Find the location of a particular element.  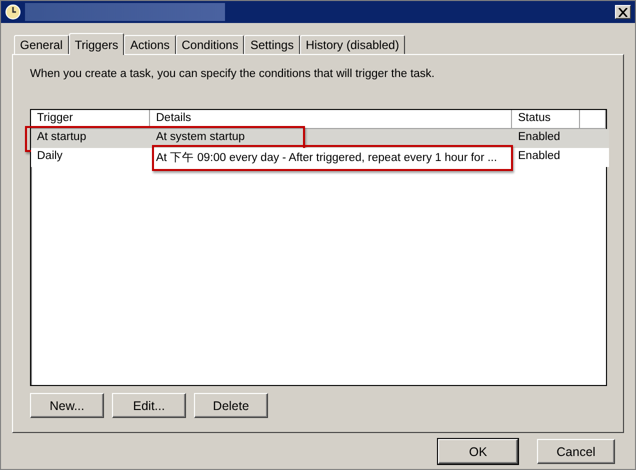

table-cell-text: Daily is located at coordinates (50, 156).